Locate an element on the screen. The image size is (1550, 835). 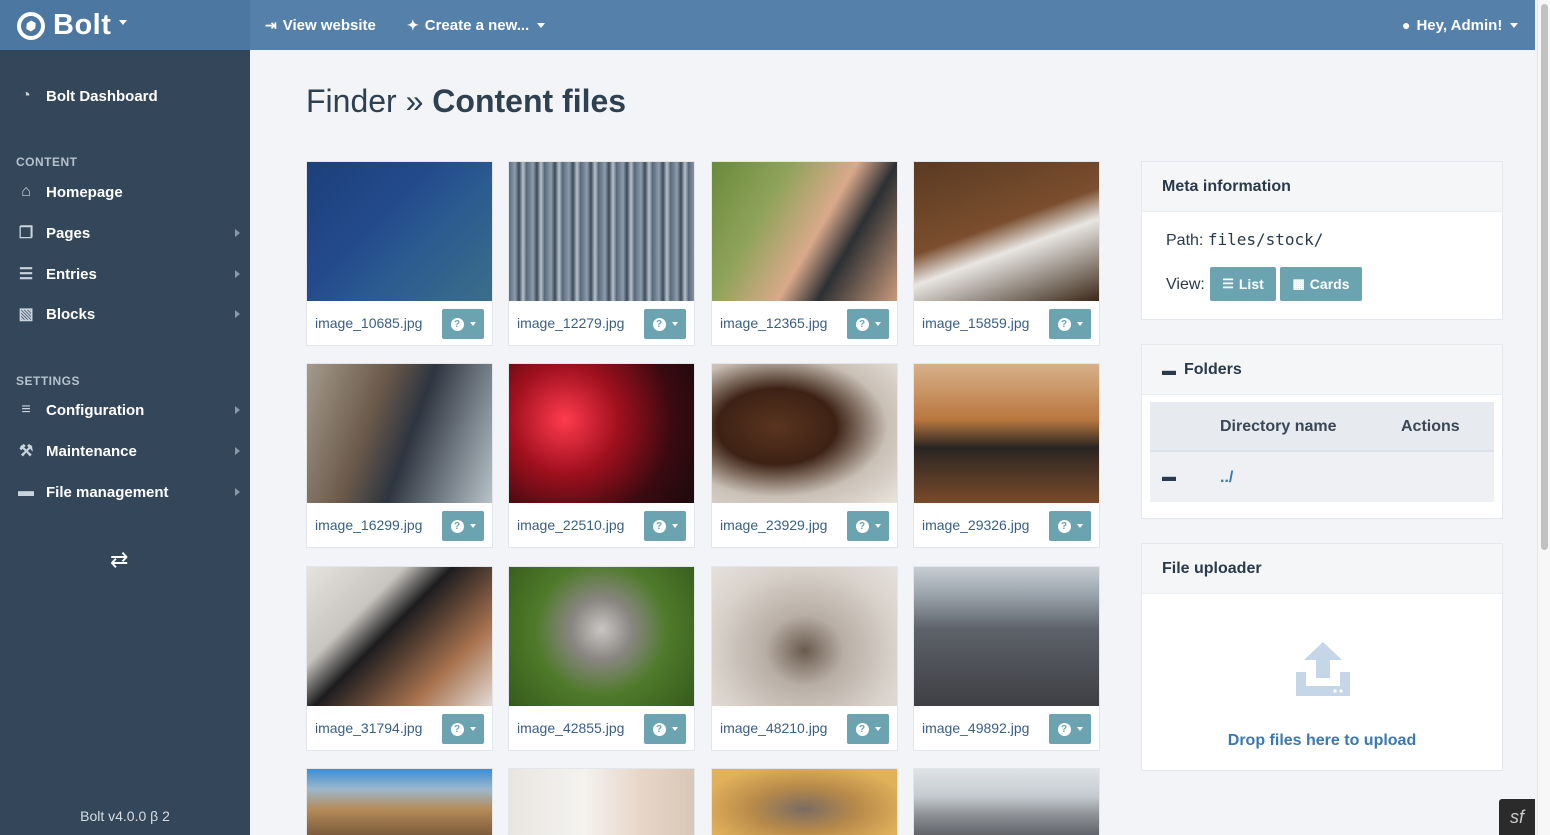
sidebar-item-dashboard: ◔ Bolt Dashboard is located at coordinates (125, 96).